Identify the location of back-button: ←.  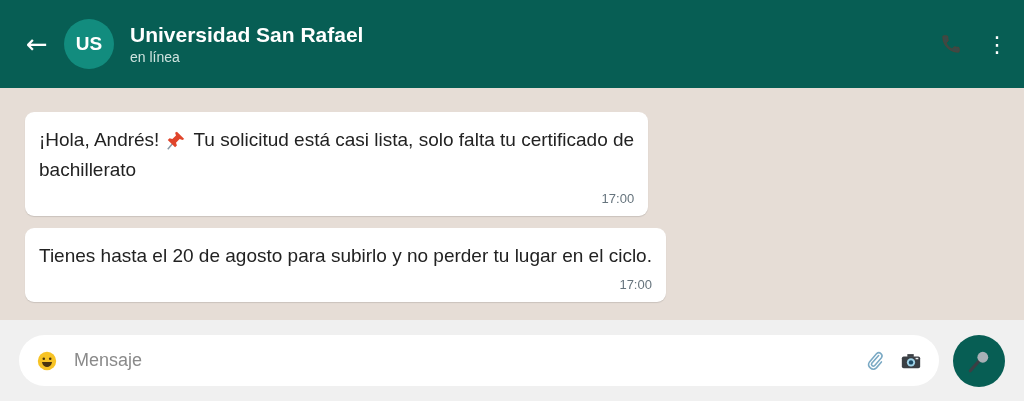
(37, 44).